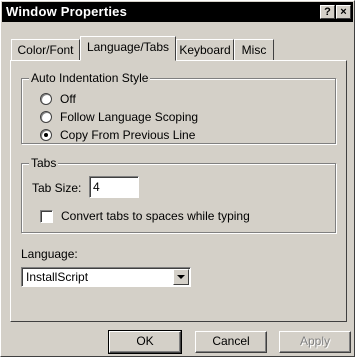  What do you see at coordinates (67, 11) in the screenshot?
I see `window-title: Window Properties` at bounding box center [67, 11].